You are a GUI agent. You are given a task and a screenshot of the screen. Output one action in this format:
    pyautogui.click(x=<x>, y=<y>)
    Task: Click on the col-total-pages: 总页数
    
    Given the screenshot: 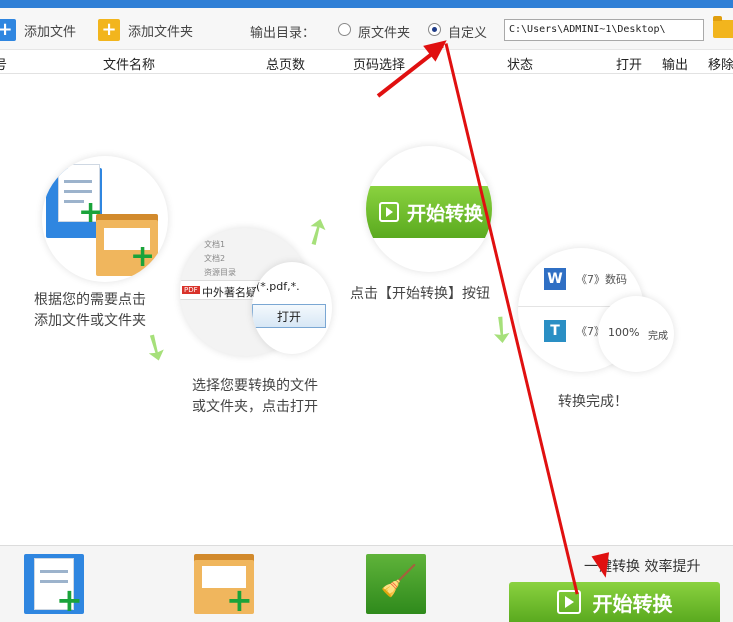 What is the action you would take?
    pyautogui.click(x=286, y=65)
    